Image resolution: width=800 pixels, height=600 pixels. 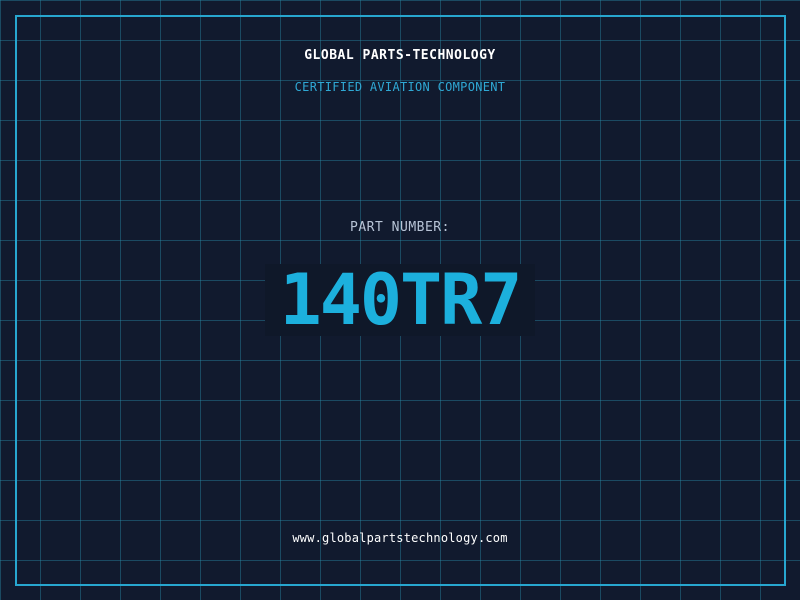 What do you see at coordinates (400, 87) in the screenshot?
I see `certification-subtitle: CERTIFIED AVIATION COMPONENT` at bounding box center [400, 87].